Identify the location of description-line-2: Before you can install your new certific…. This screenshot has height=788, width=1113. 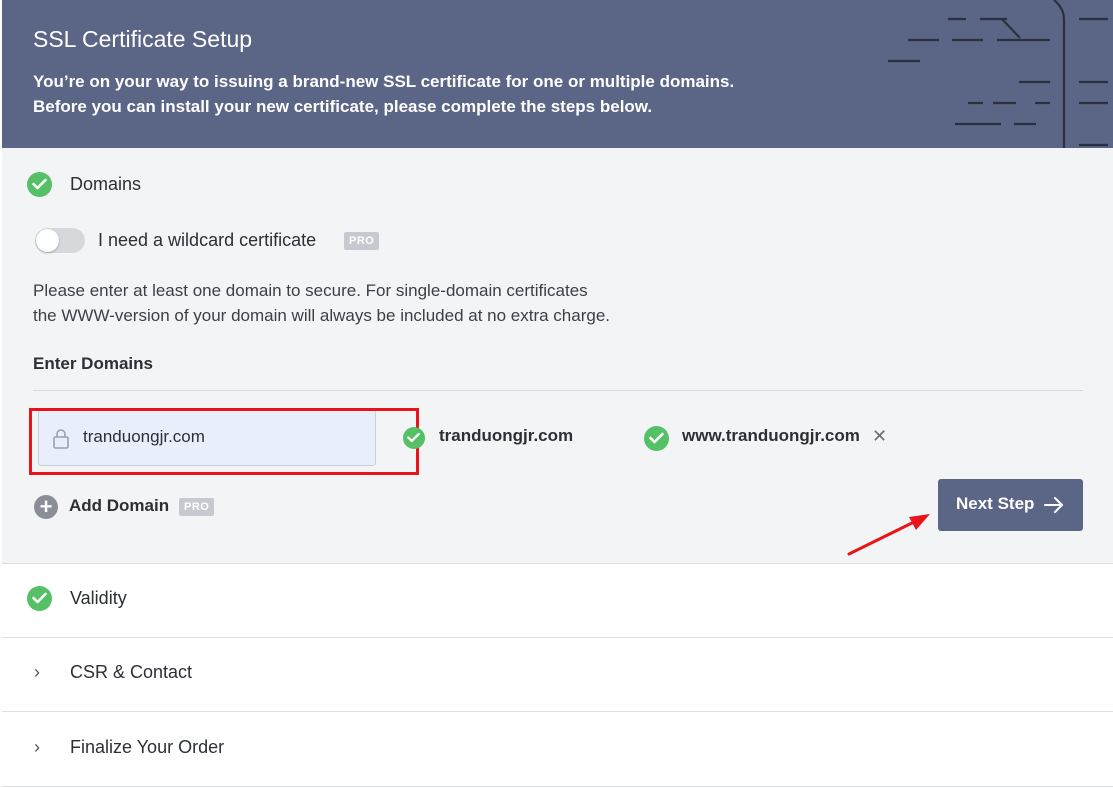
(343, 106).